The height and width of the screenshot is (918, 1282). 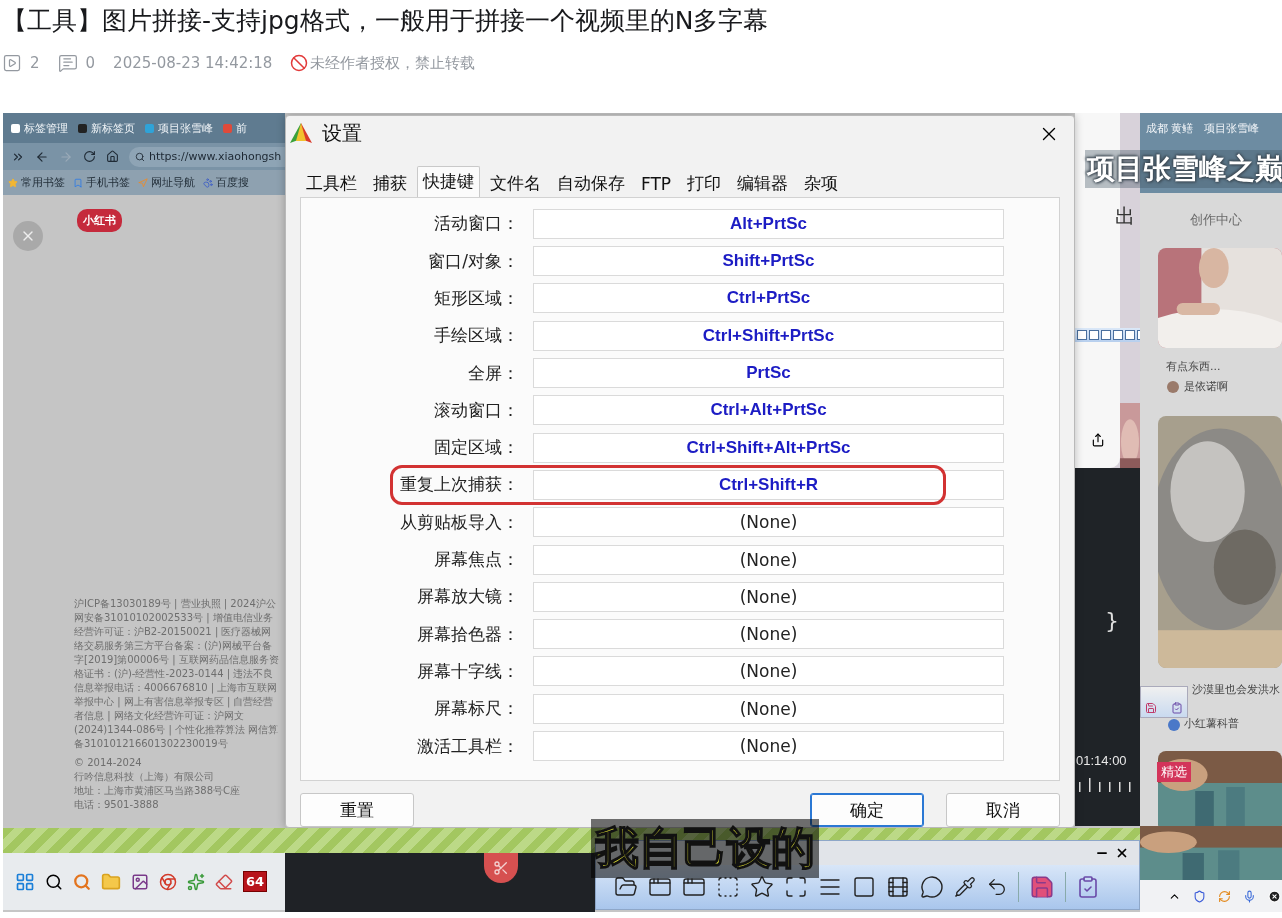 What do you see at coordinates (898, 887) in the screenshot?
I see `film-icon` at bounding box center [898, 887].